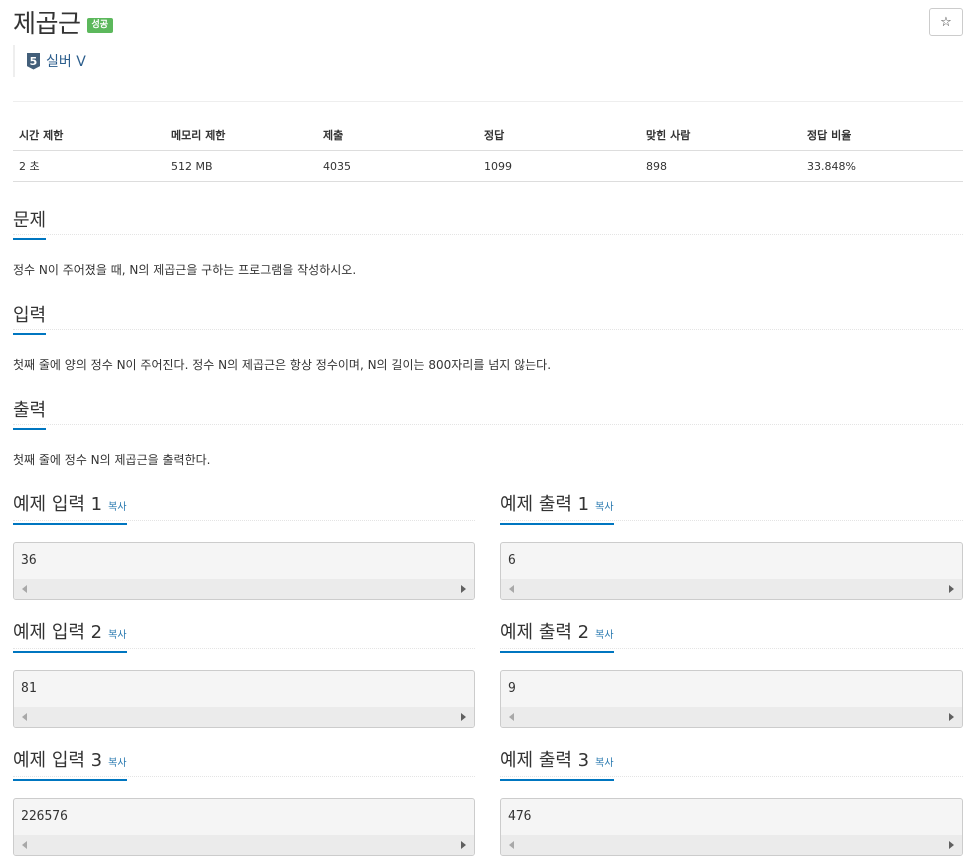 This screenshot has height=868, width=973. Describe the element at coordinates (185, 270) in the screenshot. I see `description-text: 정수 N이 주어졌을 때, N의 제곱근을 구하는 프로그램을 작성하시오.` at that location.